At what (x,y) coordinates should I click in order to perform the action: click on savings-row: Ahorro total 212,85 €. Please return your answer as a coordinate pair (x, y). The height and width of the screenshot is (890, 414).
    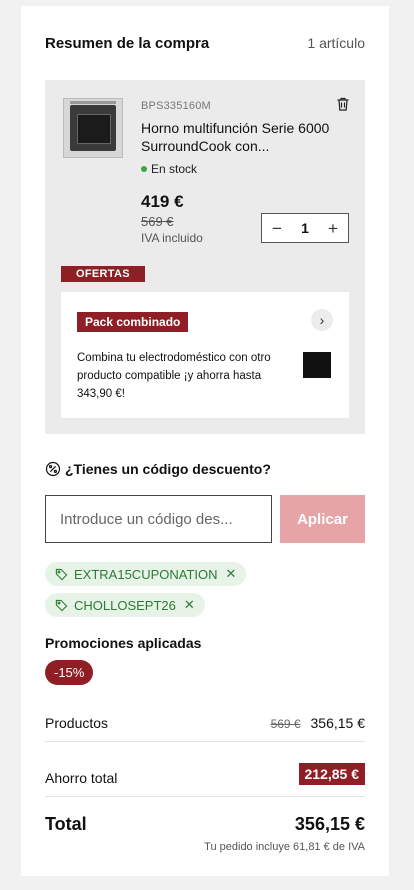
    Looking at the image, I should click on (205, 774).